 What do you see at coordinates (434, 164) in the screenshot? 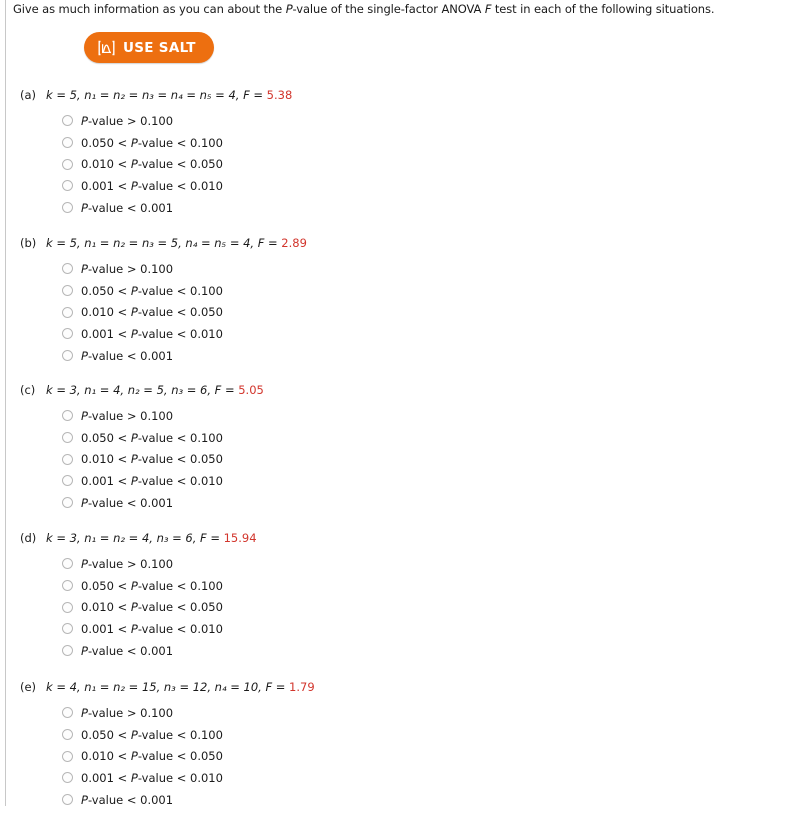
I see `option-a-3: 0.010 < P-value < 0.050` at bounding box center [434, 164].